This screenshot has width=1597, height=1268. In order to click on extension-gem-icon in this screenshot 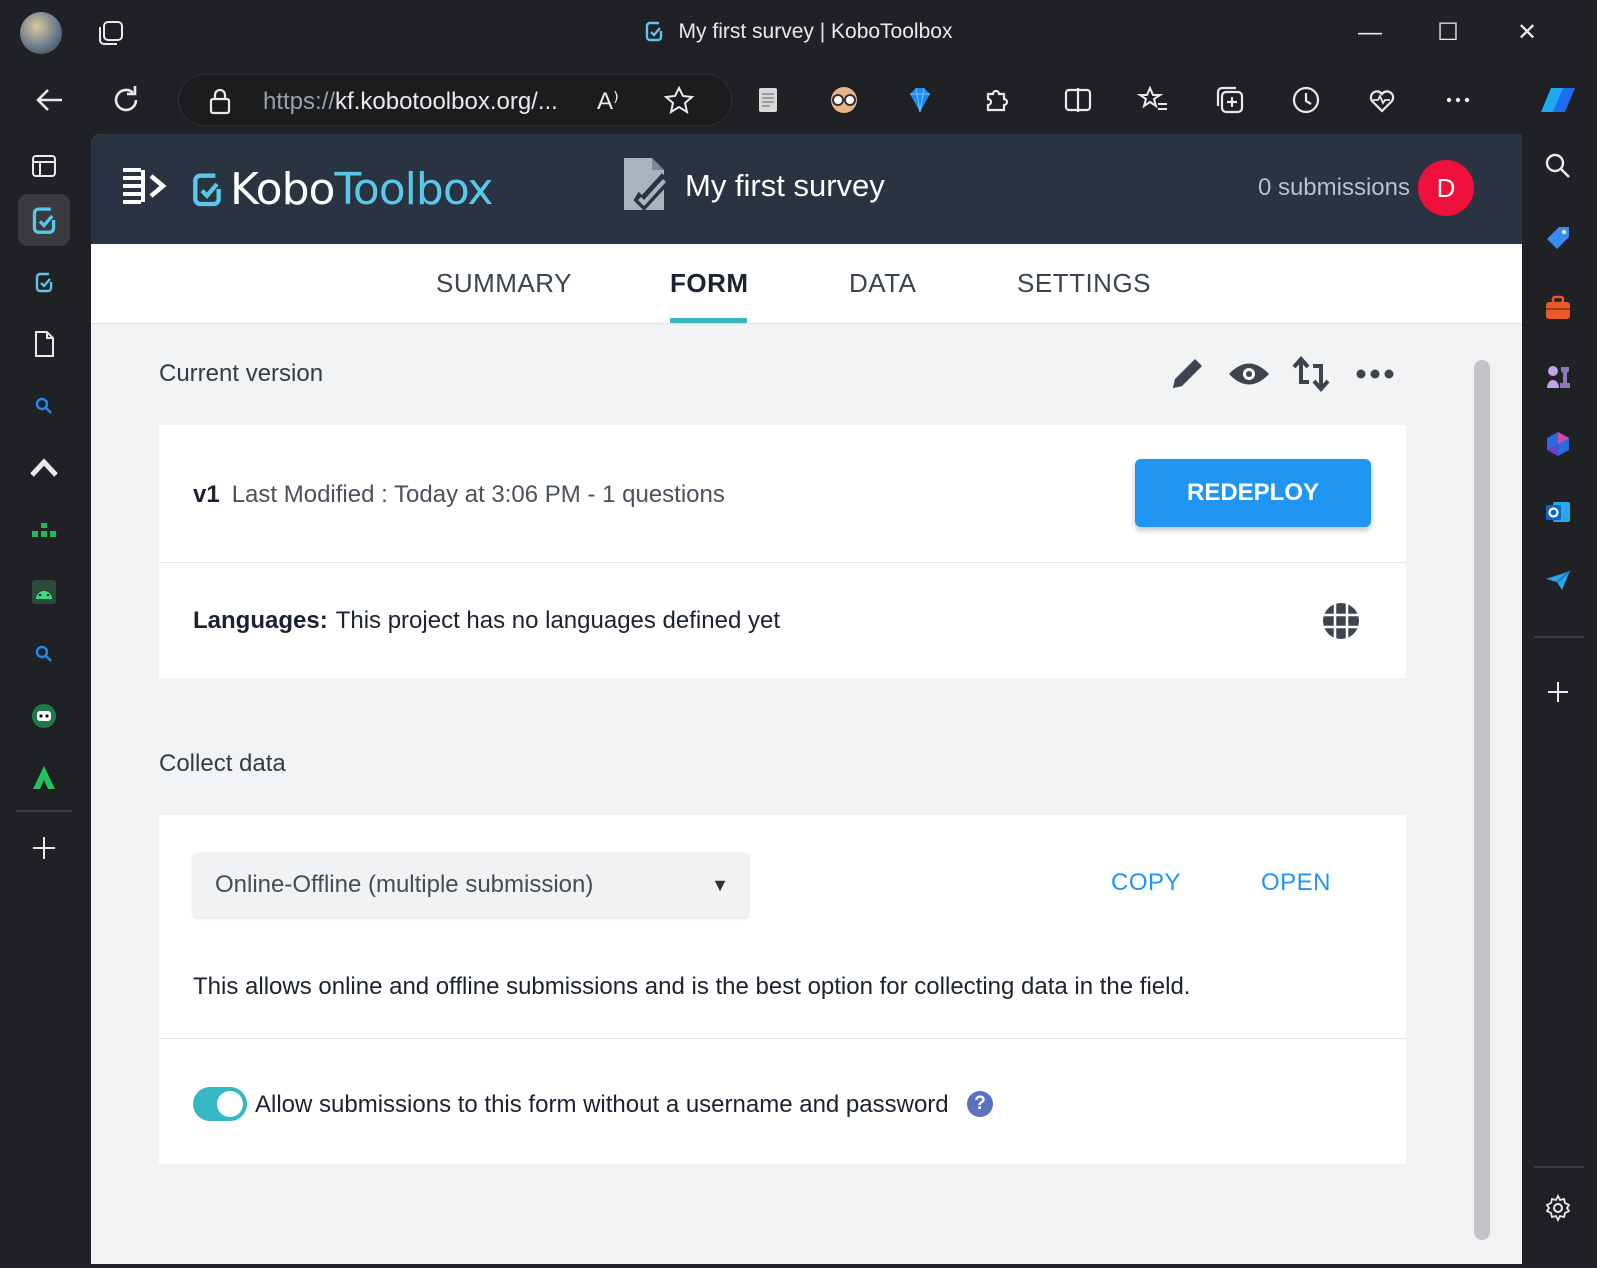, I will do `click(920, 100)`.